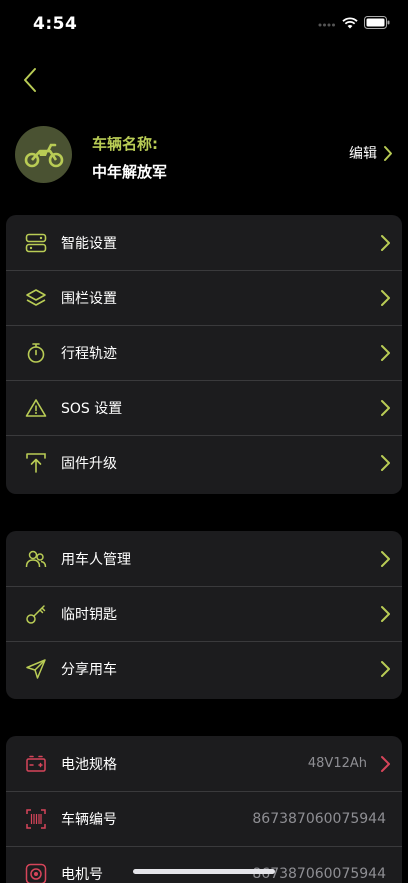 Image resolution: width=408 pixels, height=883 pixels. Describe the element at coordinates (96, 559) in the screenshot. I see `menu-item-label: 用车人管理` at that location.